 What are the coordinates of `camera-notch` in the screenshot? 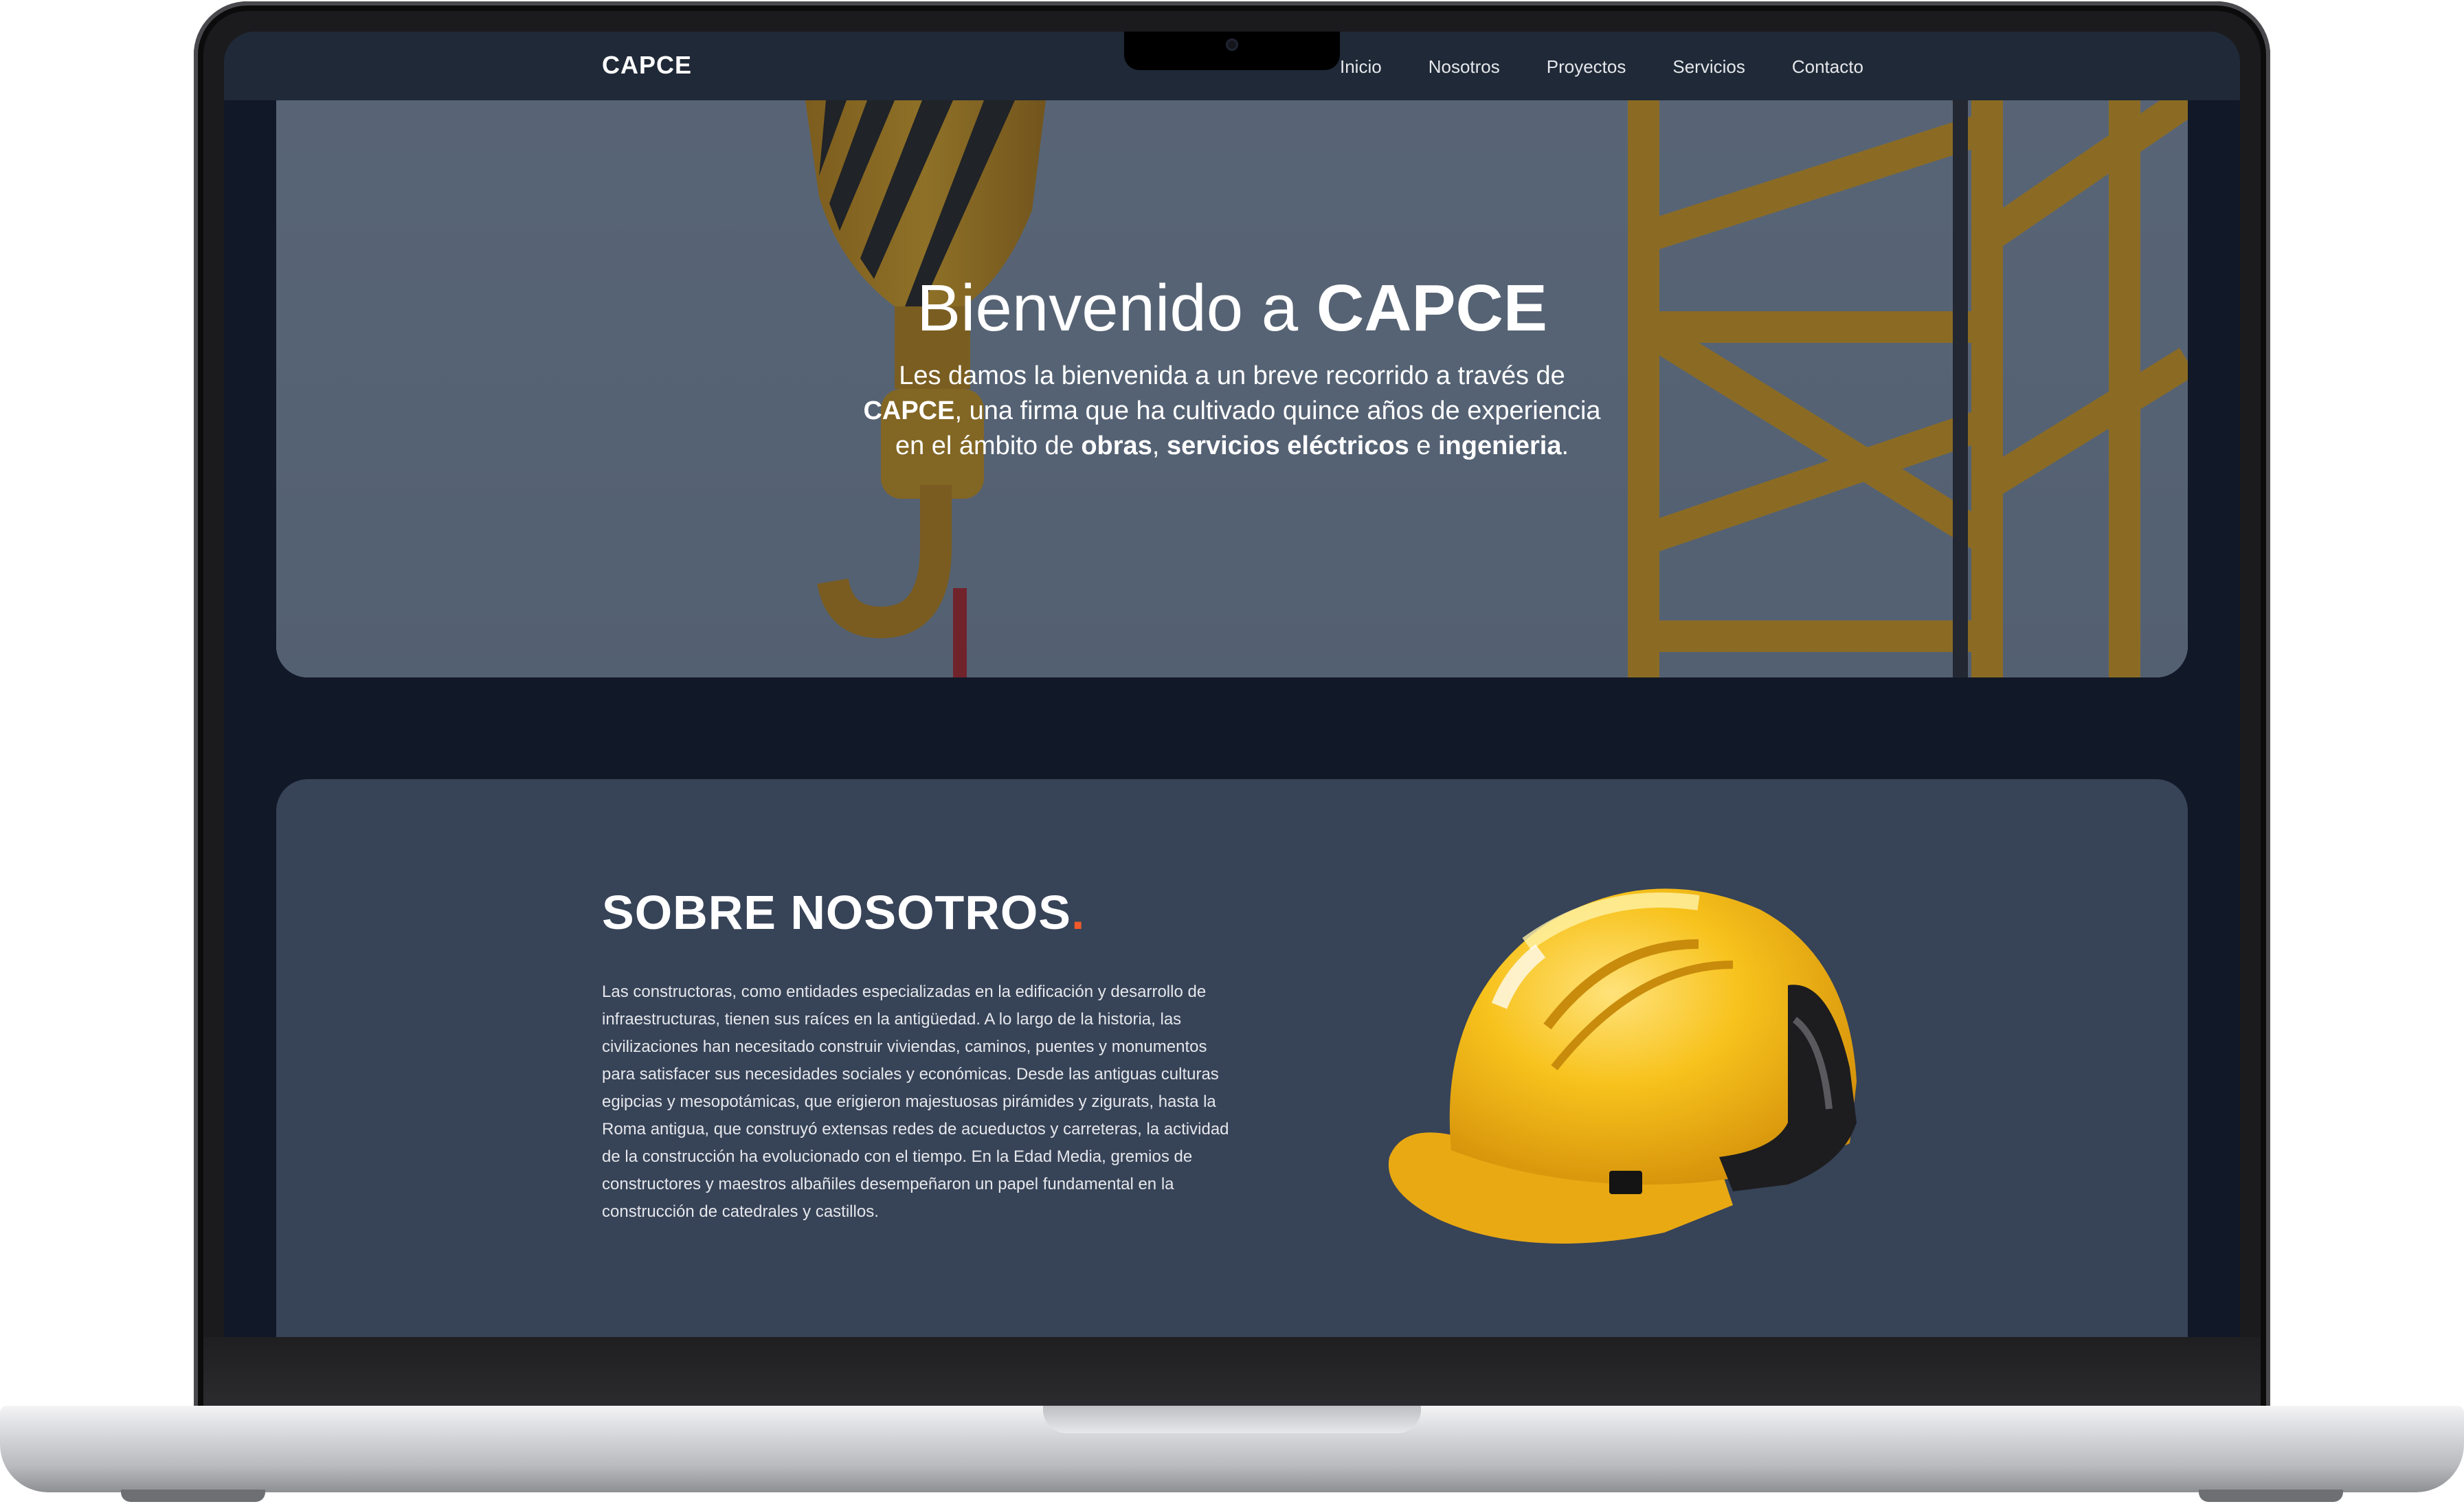 It's located at (1232, 51).